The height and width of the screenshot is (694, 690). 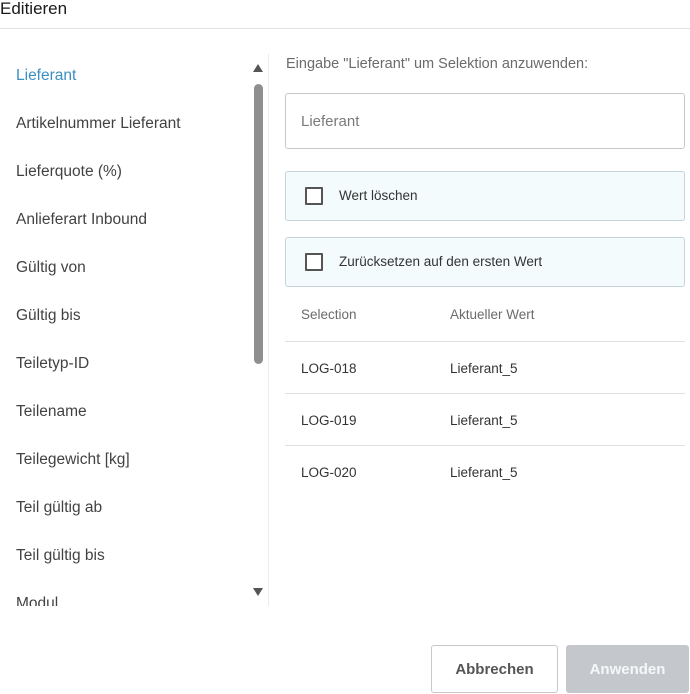 What do you see at coordinates (329, 472) in the screenshot?
I see `cell-selection: LOG-020` at bounding box center [329, 472].